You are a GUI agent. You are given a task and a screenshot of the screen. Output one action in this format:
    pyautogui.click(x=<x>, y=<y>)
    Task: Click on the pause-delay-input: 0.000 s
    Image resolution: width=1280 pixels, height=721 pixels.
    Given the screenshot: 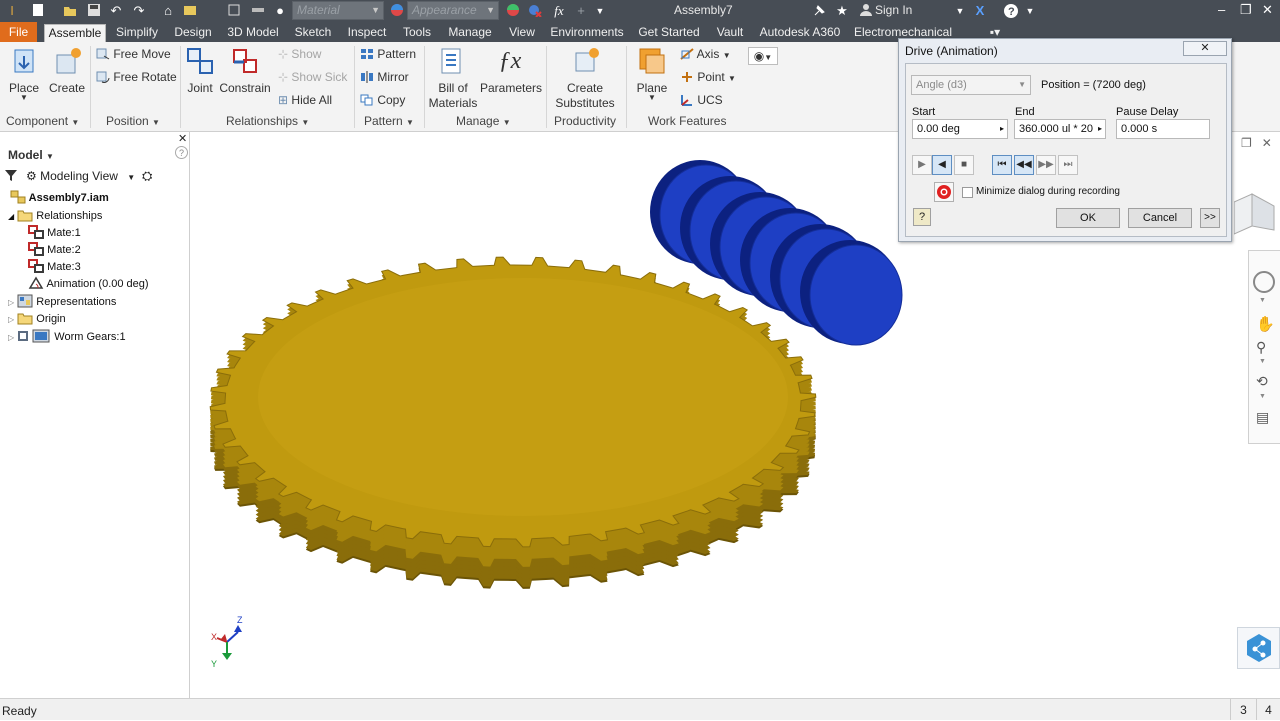 What is the action you would take?
    pyautogui.click(x=1163, y=129)
    